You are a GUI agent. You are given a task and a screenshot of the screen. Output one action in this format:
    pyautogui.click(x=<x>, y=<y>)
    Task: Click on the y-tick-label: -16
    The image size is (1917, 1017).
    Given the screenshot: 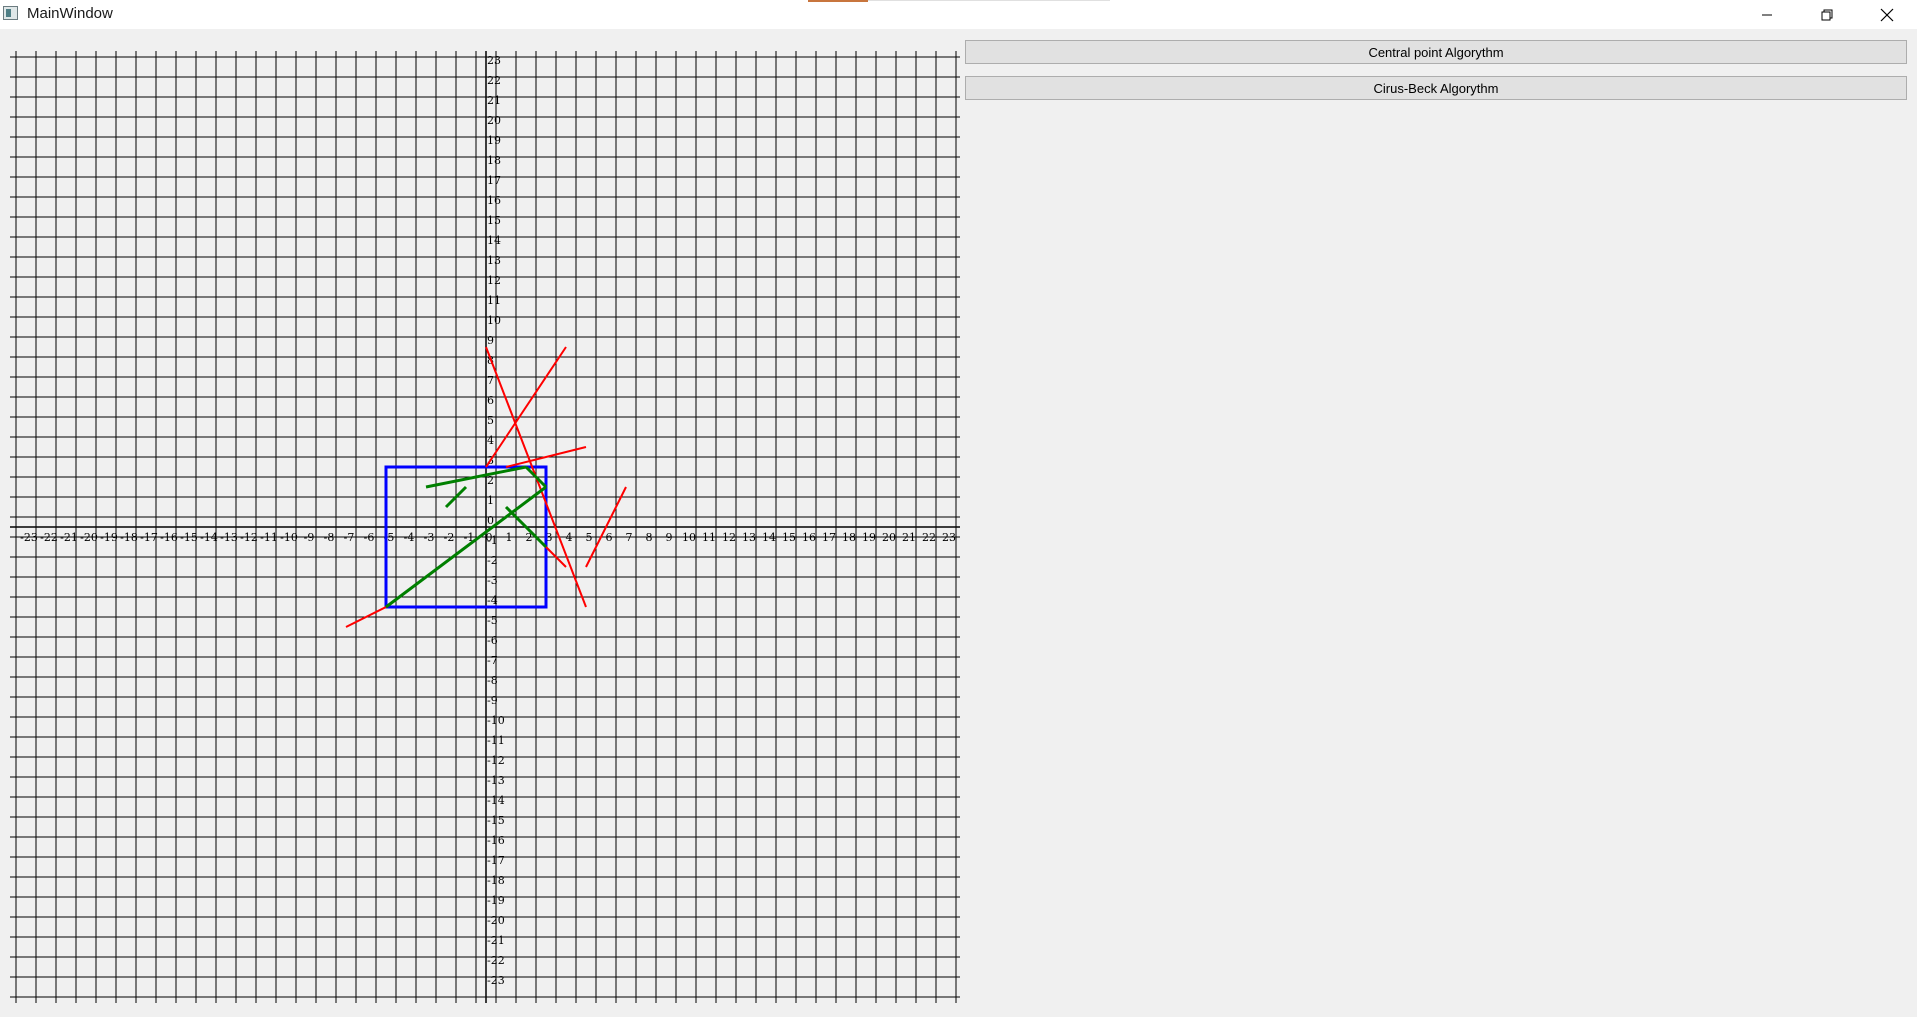 What is the action you would take?
    pyautogui.click(x=496, y=840)
    